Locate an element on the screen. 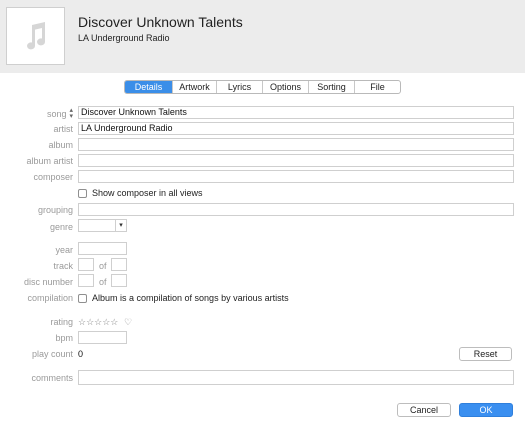 The image size is (525, 428). show-composer-label: Show composer in all views is located at coordinates (147, 193).